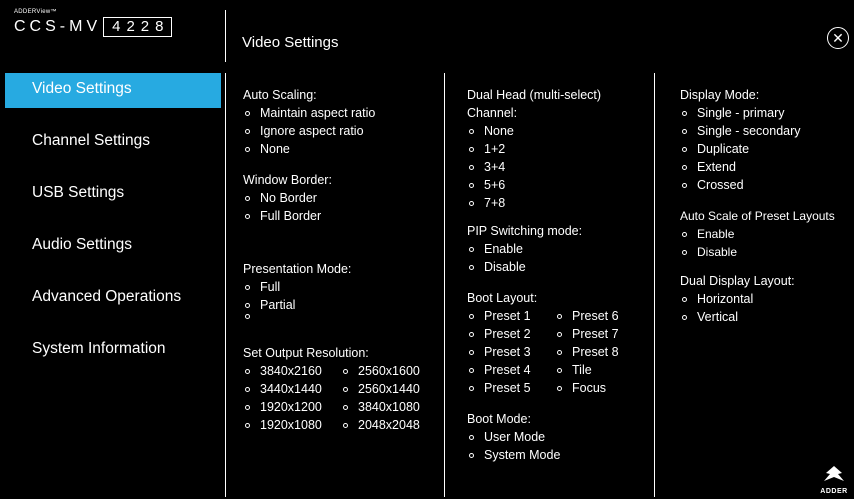 This screenshot has width=854, height=499. I want to click on radio-option: 2560x1600, so click(391, 371).